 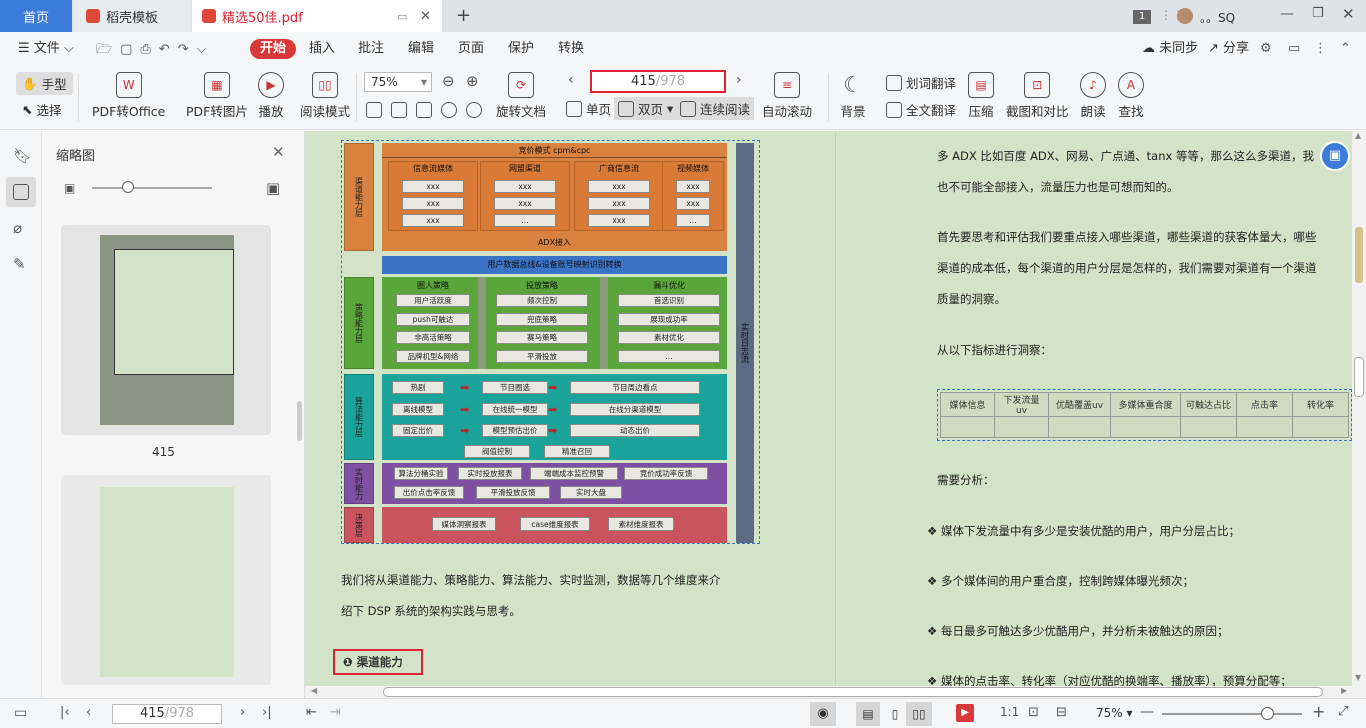 What do you see at coordinates (424, 110) in the screenshot?
I see `fit-width-icon` at bounding box center [424, 110].